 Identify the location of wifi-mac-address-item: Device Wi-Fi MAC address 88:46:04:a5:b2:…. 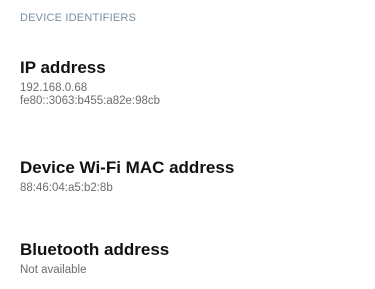
(190, 176).